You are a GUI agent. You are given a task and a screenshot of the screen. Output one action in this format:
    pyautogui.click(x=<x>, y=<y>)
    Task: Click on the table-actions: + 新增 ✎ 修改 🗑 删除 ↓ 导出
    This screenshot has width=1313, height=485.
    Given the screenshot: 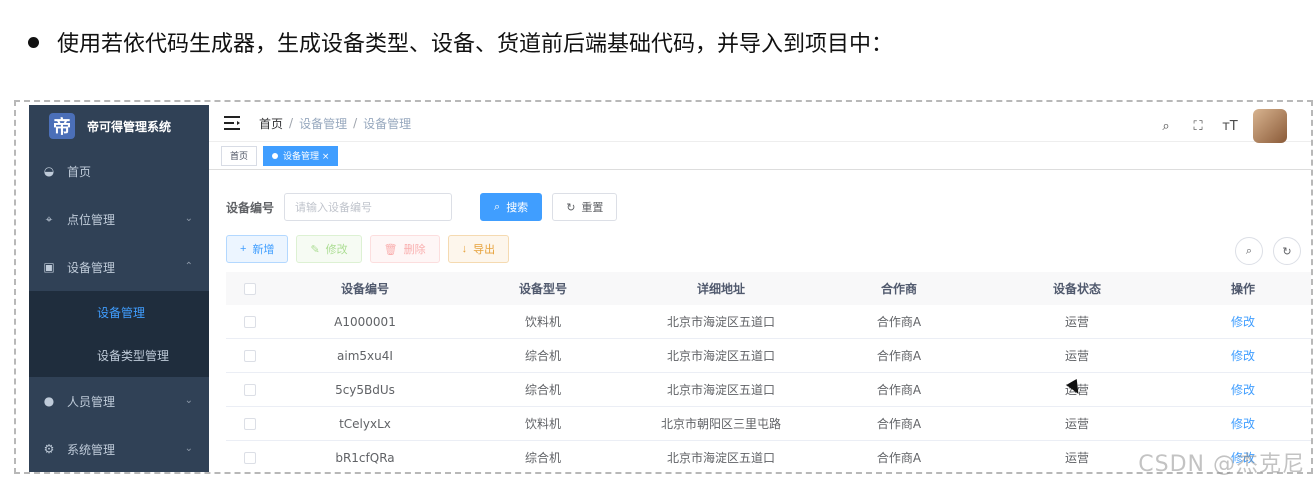 What is the action you would take?
    pyautogui.click(x=368, y=249)
    